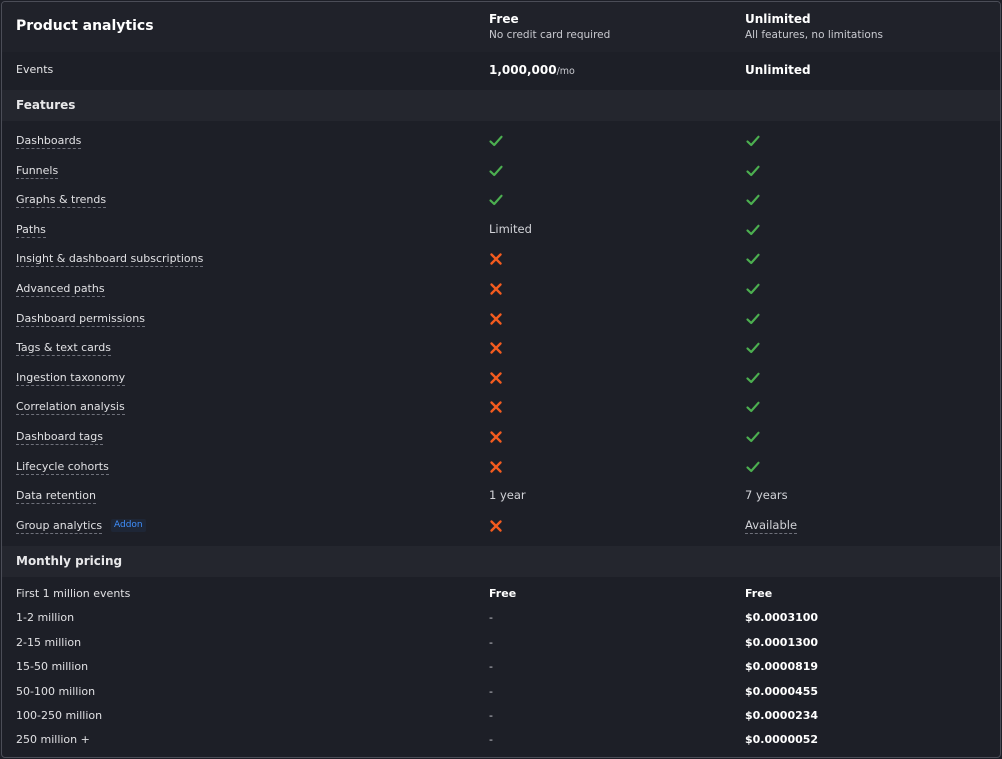 The height and width of the screenshot is (759, 1002). I want to click on pricing-unlimited-value: Free, so click(759, 593).